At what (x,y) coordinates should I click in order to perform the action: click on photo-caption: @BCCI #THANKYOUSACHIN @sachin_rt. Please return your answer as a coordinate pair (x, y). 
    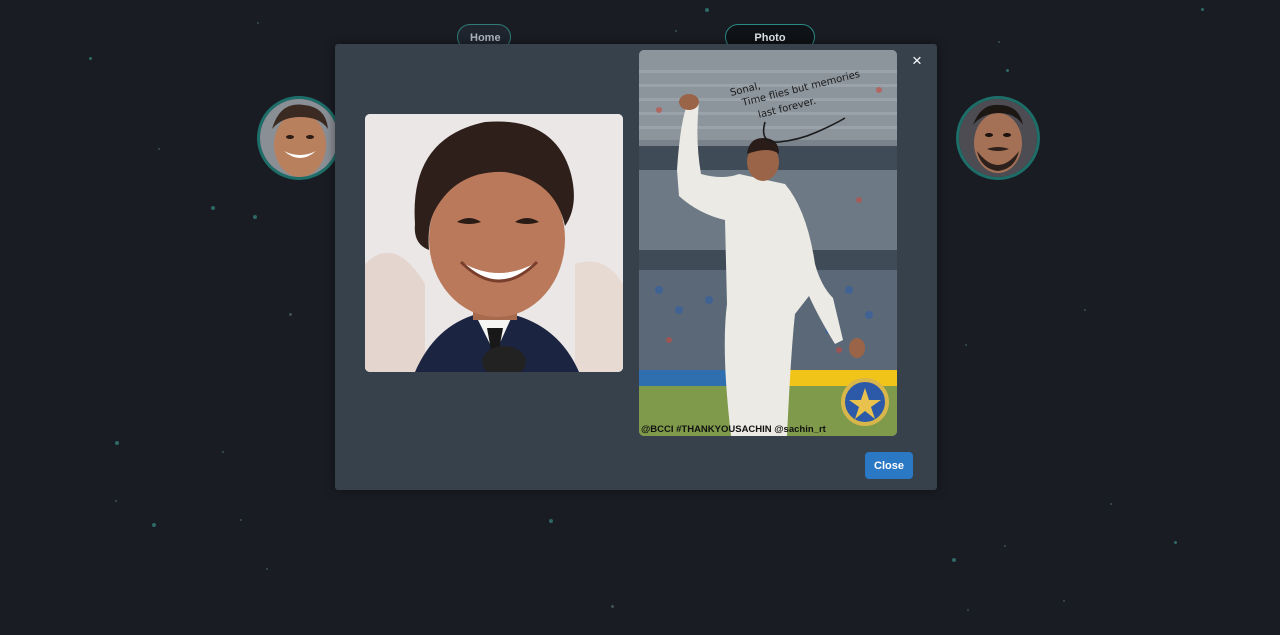
    Looking at the image, I should click on (734, 429).